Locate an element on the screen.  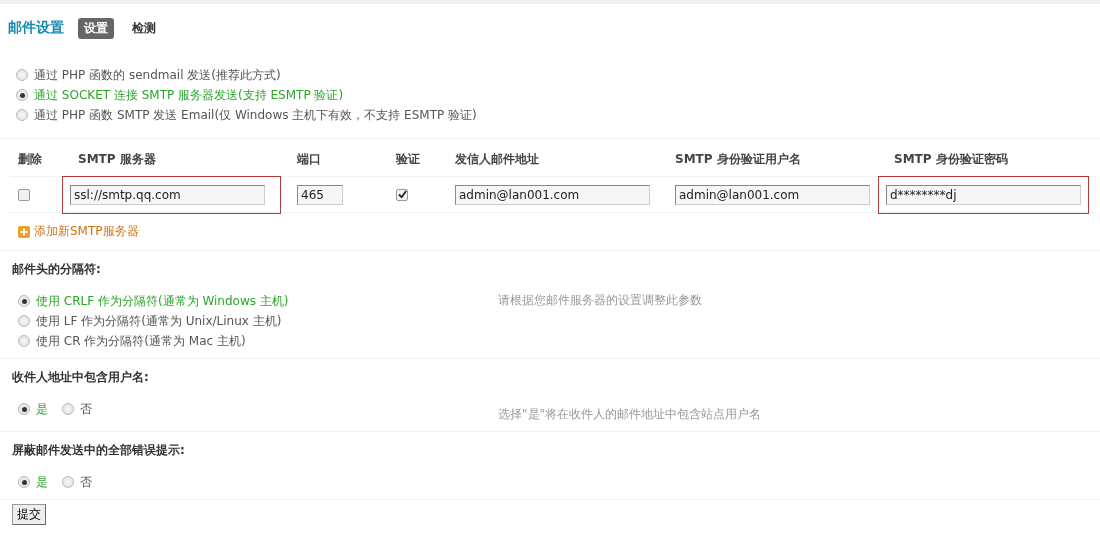
page-title: 邮件设置 is located at coordinates (36, 28).